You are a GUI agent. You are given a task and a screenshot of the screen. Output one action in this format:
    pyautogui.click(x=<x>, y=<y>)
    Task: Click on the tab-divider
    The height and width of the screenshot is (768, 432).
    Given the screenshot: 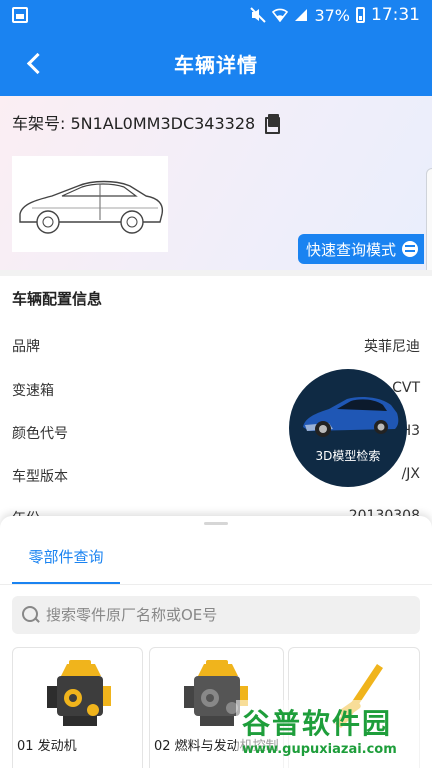 What is the action you would take?
    pyautogui.click(x=216, y=584)
    